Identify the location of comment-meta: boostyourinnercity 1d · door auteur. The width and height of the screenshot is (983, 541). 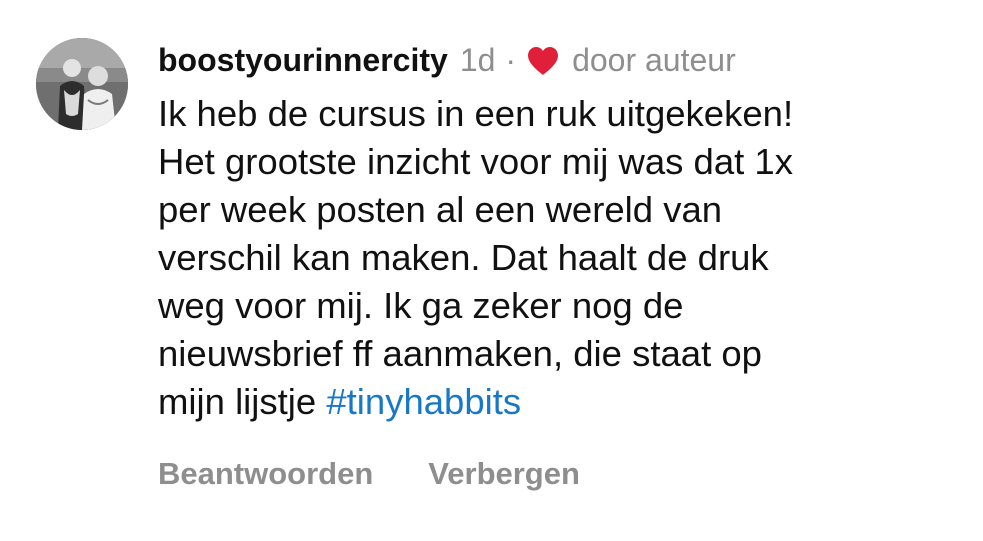
(447, 60).